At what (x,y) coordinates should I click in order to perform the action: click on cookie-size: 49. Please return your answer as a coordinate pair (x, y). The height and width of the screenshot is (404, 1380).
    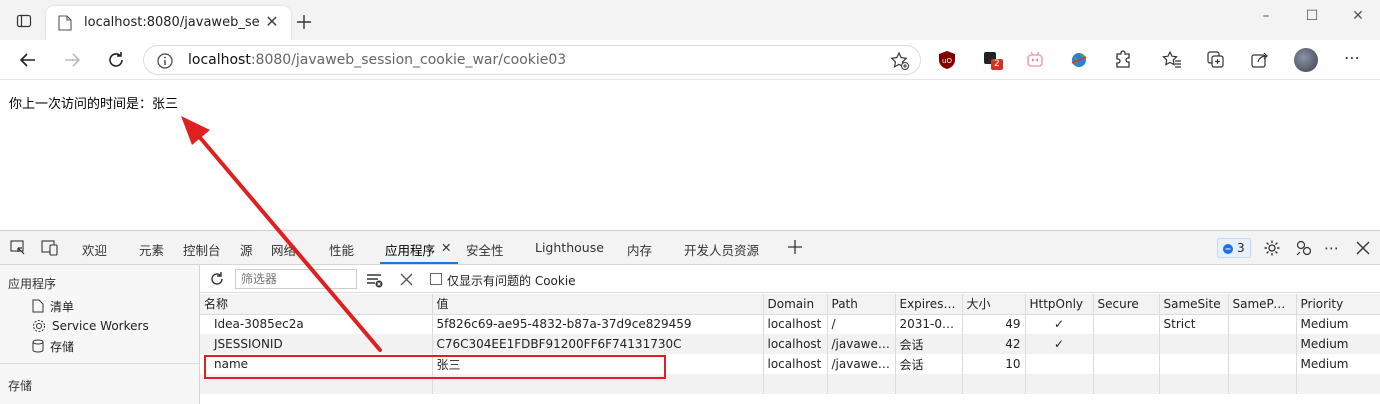
    Looking at the image, I should click on (994, 324).